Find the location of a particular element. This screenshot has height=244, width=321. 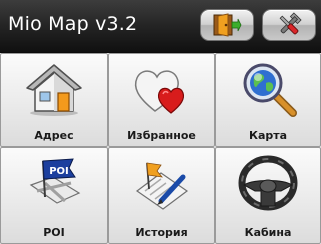

tools-icon is located at coordinates (290, 23).